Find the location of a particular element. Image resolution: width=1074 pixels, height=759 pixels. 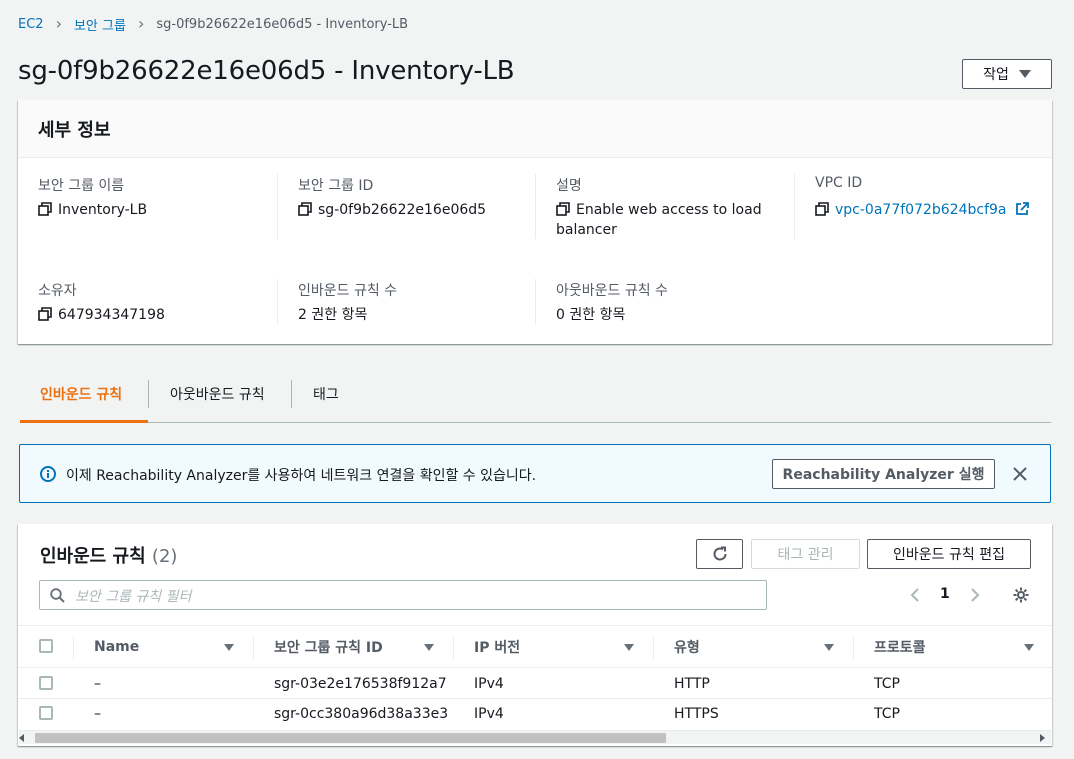

vpc-id-value: vpc-0a77f072b624bcf9a is located at coordinates (922, 210).